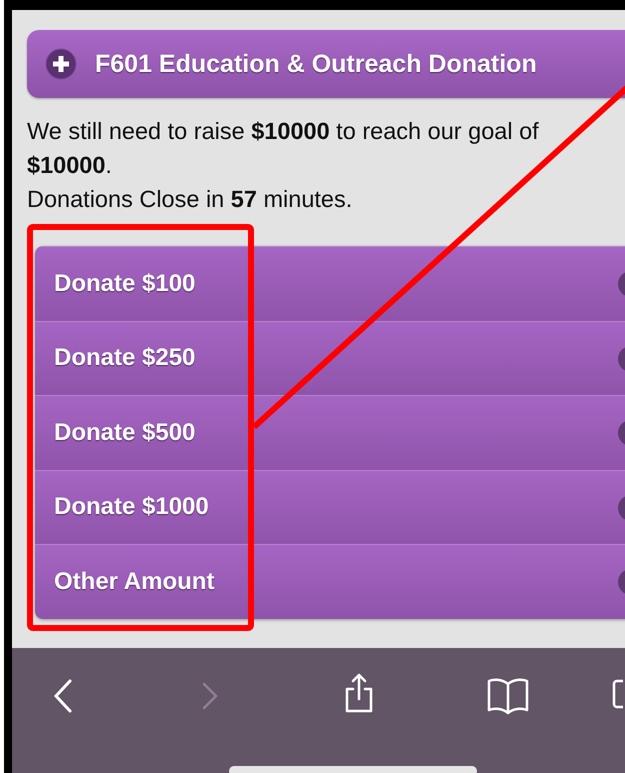  What do you see at coordinates (330, 581) in the screenshot?
I see `donate-option: Other Amount` at bounding box center [330, 581].